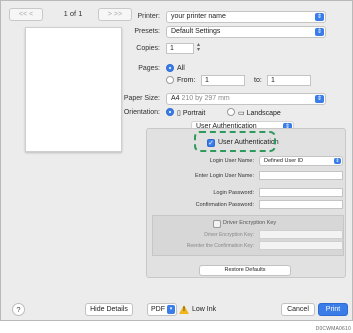  I want to click on paper-size-dims: 210 by 297 mm, so click(205, 98).